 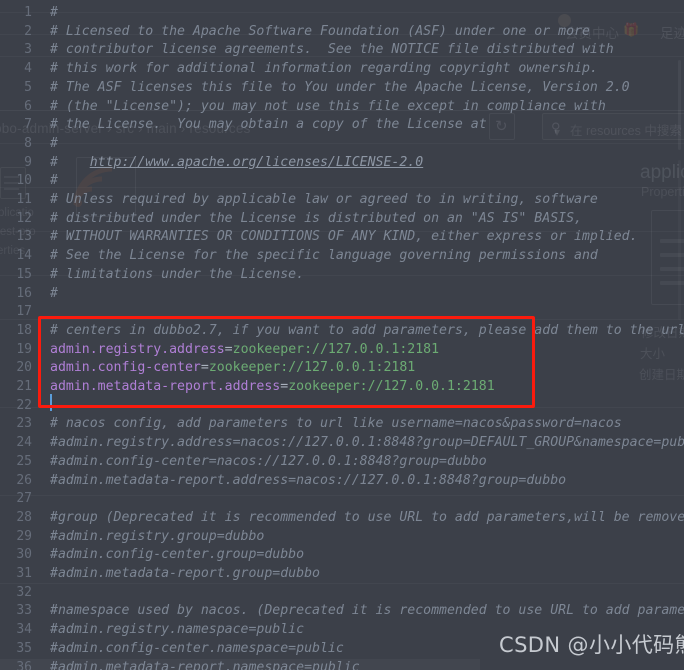 I want to click on line-number: 12, so click(x=24, y=218).